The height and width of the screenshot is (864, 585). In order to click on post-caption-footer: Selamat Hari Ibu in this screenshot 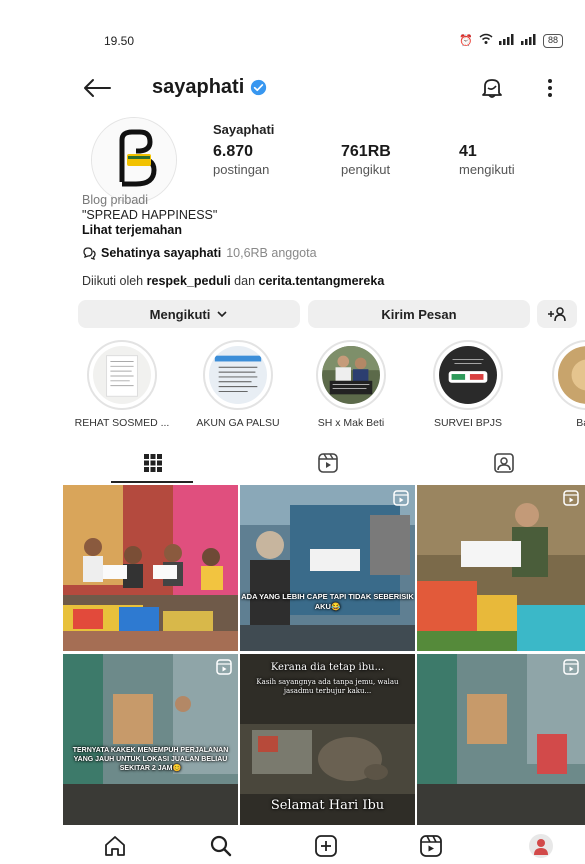, I will do `click(327, 805)`.